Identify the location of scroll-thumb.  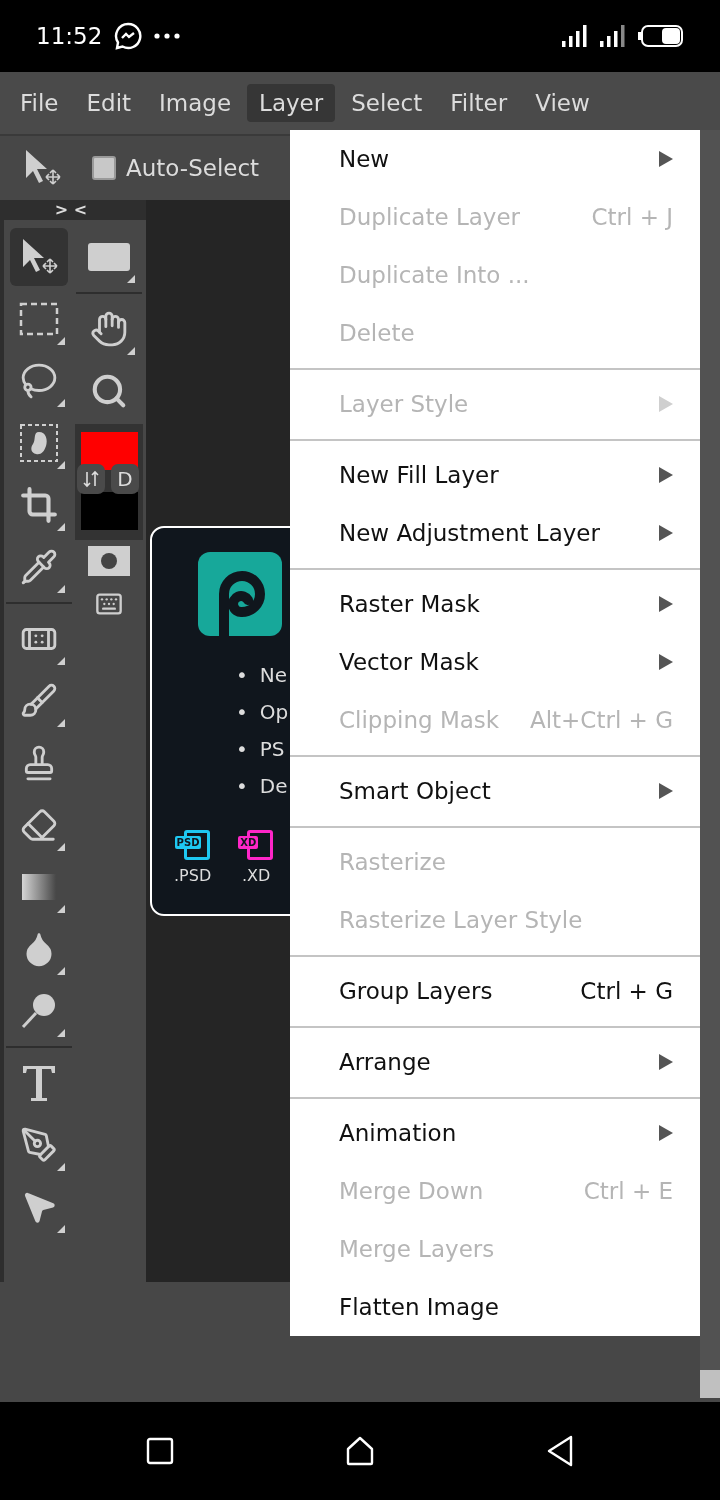
(710, 1384).